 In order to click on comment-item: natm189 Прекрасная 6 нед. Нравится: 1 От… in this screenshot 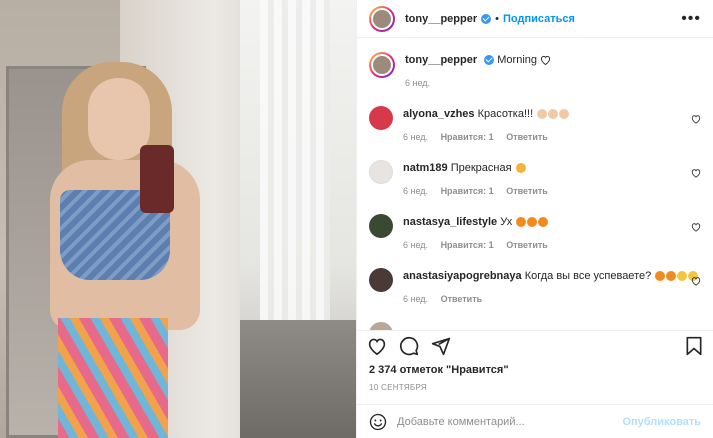, I will do `click(535, 178)`.